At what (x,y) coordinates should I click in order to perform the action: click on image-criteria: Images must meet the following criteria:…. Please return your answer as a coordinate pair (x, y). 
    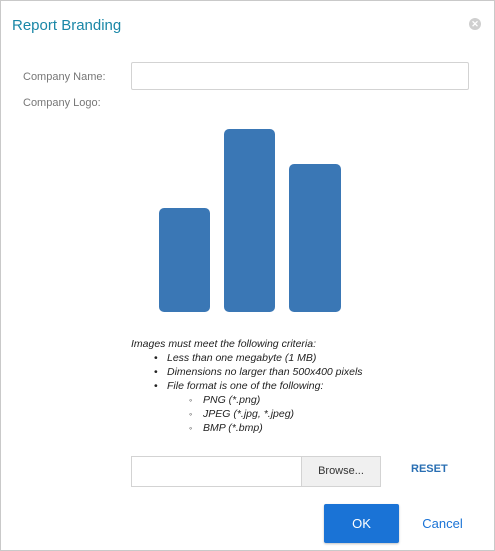
    Looking at the image, I should click on (247, 386).